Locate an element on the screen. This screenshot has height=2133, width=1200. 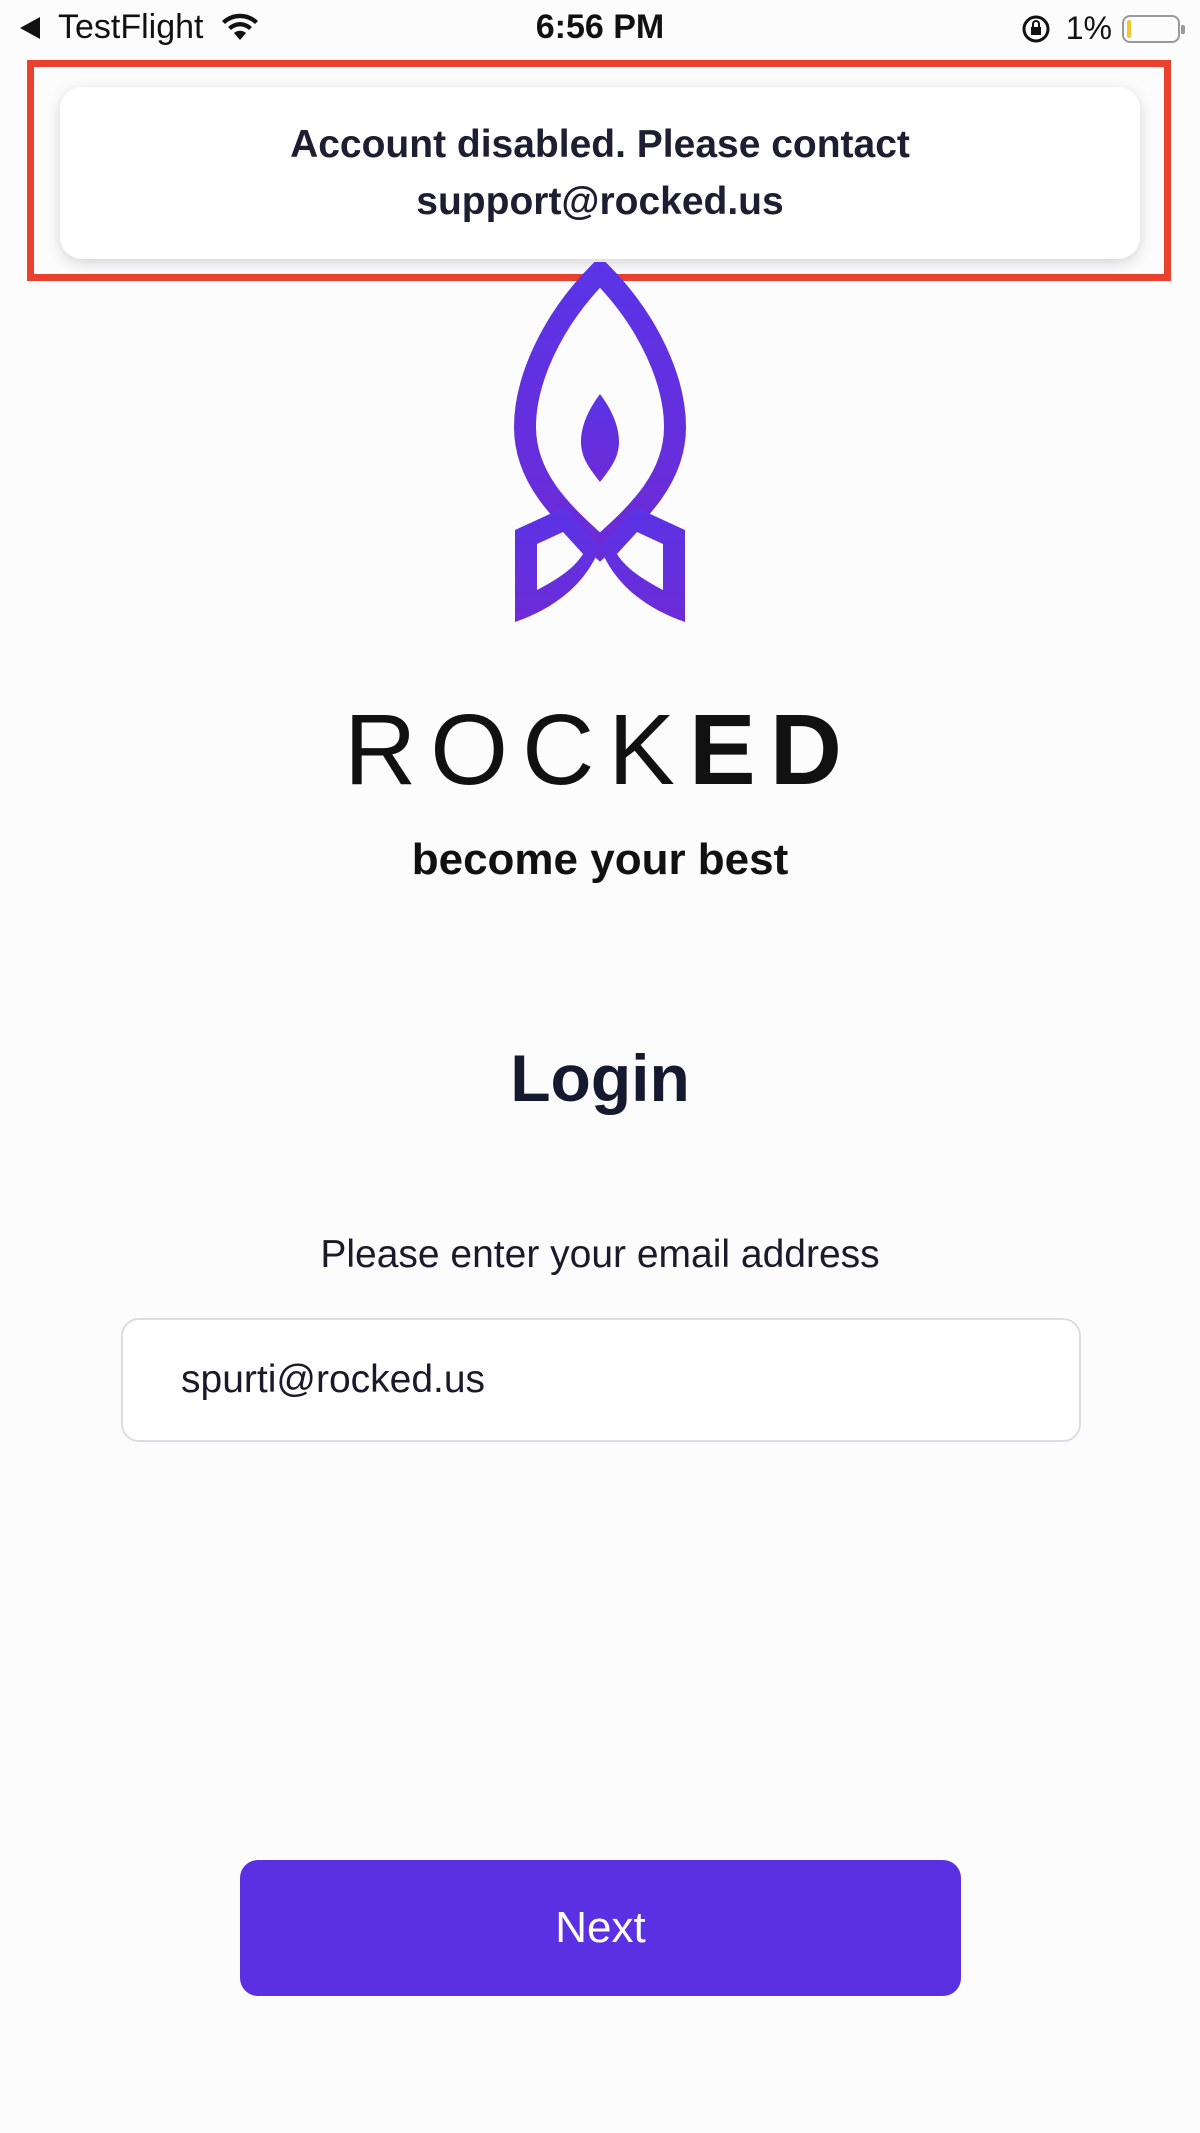
brand-name-bold: ED is located at coordinates (772, 750).